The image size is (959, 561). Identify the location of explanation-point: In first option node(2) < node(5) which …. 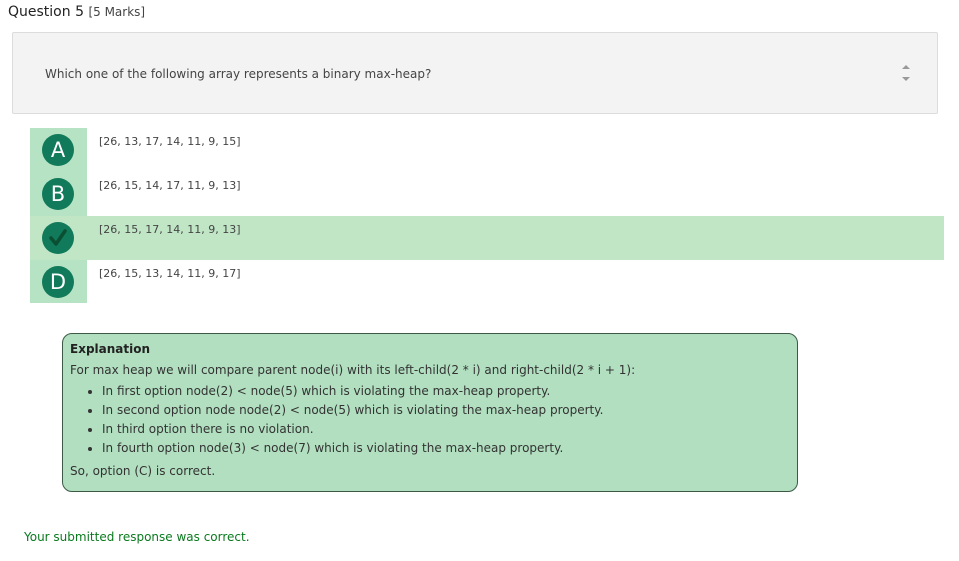
(446, 391).